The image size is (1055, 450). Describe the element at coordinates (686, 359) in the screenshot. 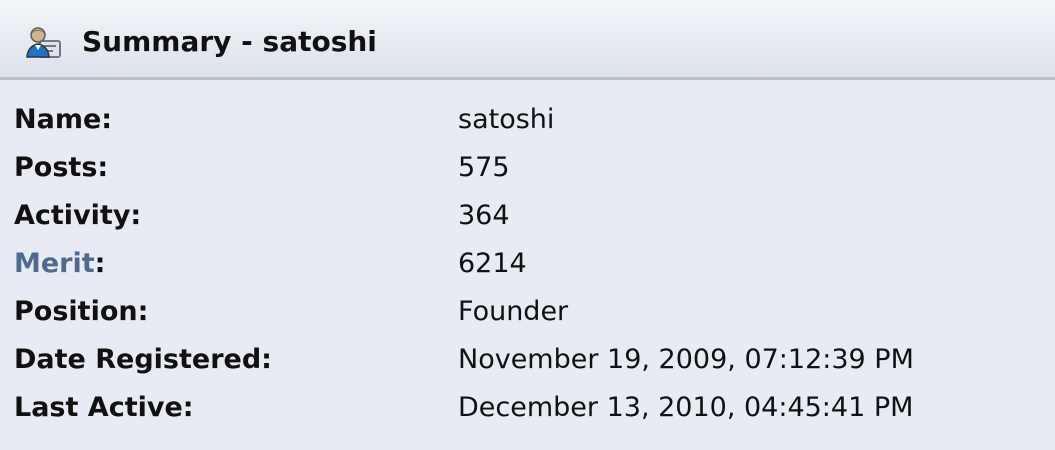

I see `summary-value-date-registered: November 19, 2009, 07:12:39 PM` at that location.